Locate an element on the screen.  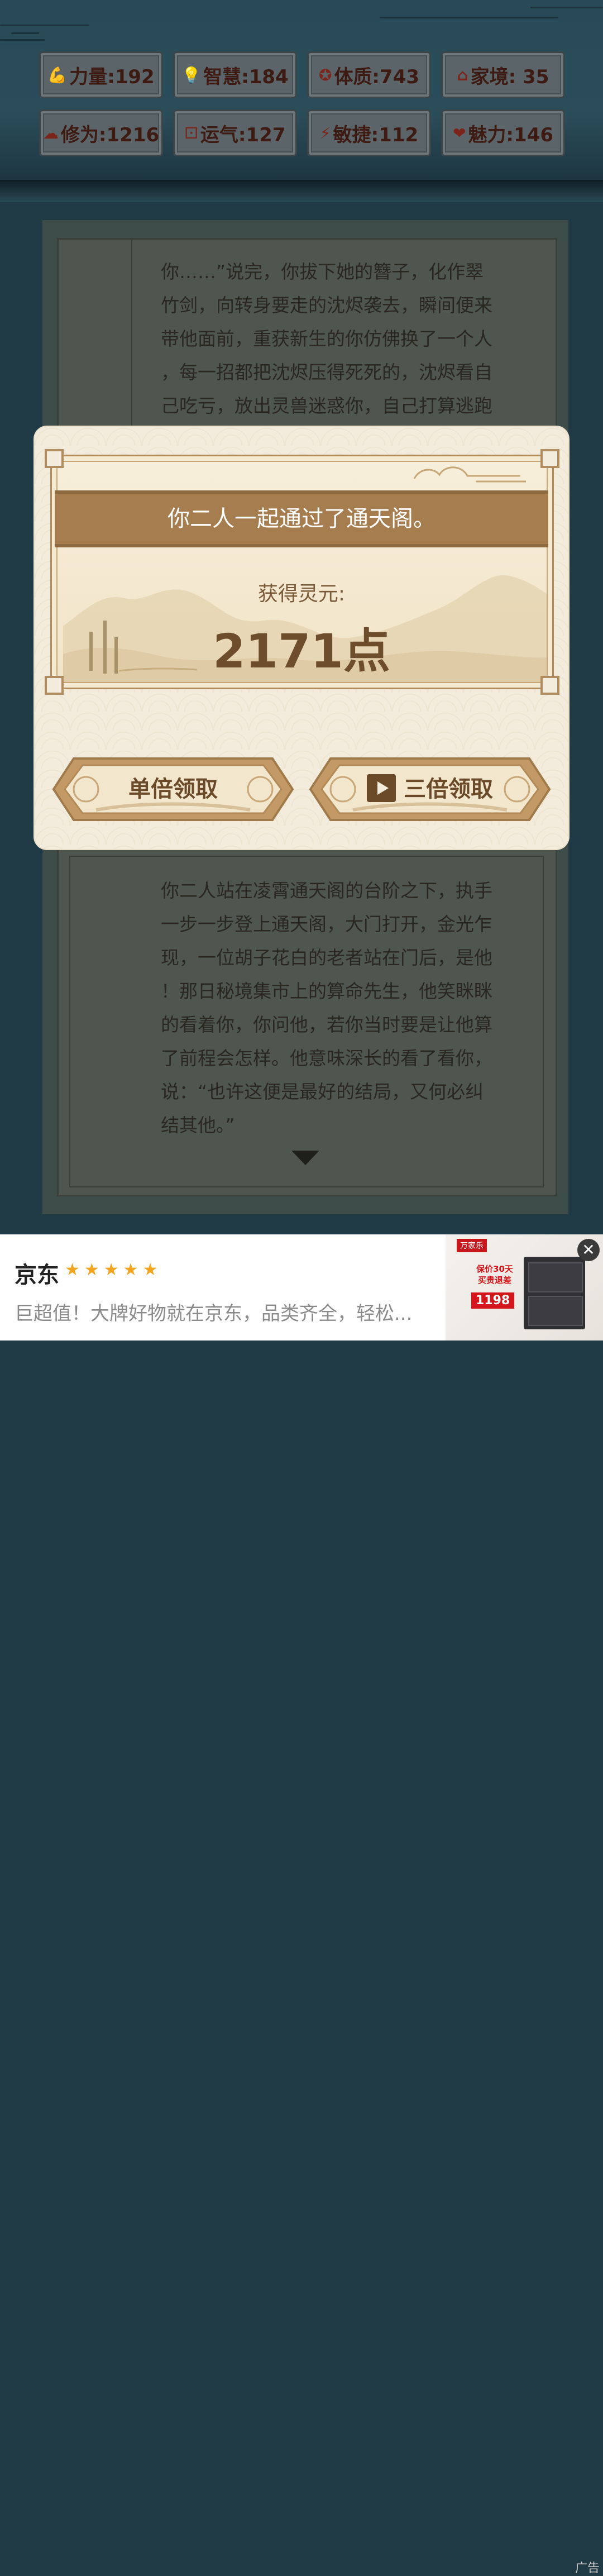
claim-single-button: 单倍领取 is located at coordinates (173, 789).